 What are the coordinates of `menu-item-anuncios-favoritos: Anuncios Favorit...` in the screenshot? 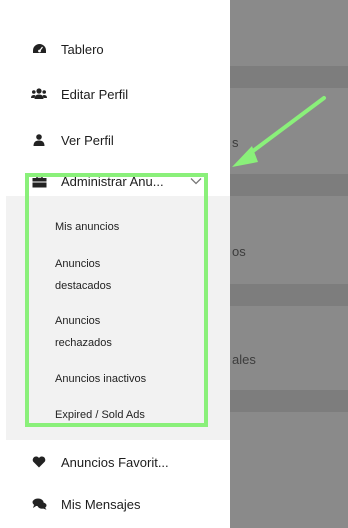 It's located at (115, 462).